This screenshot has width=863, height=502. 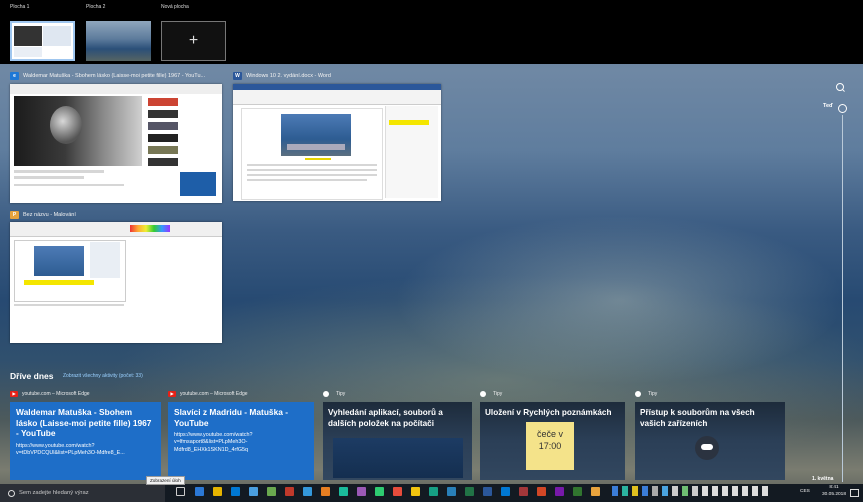 I want to click on new-desktop-button: +, so click(x=193, y=41).